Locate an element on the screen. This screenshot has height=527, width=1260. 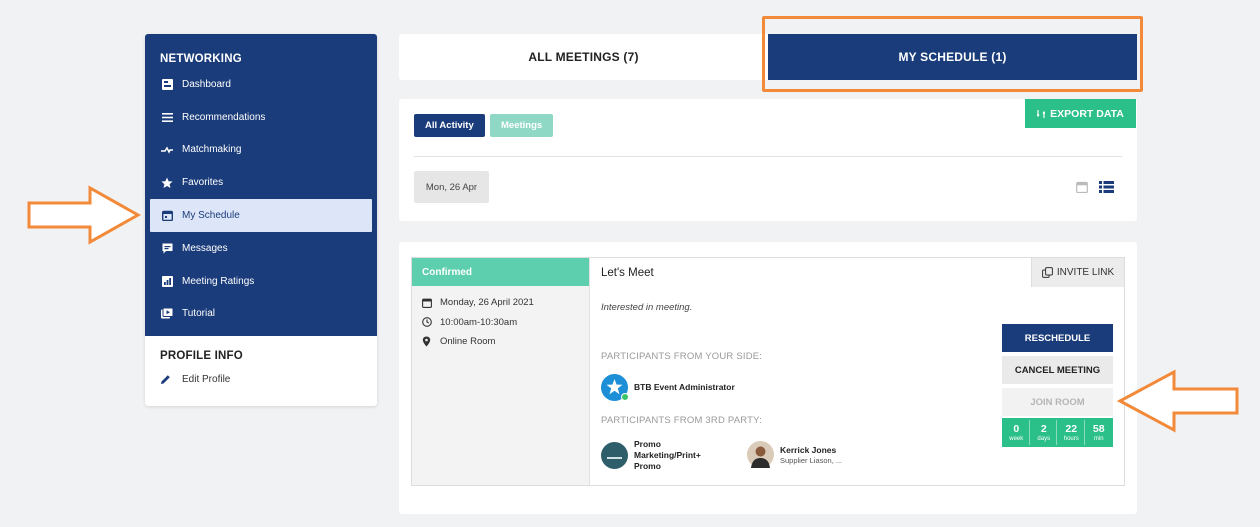
sidebar-item-meeting-ratings: Meeting Ratings is located at coordinates (261, 281).